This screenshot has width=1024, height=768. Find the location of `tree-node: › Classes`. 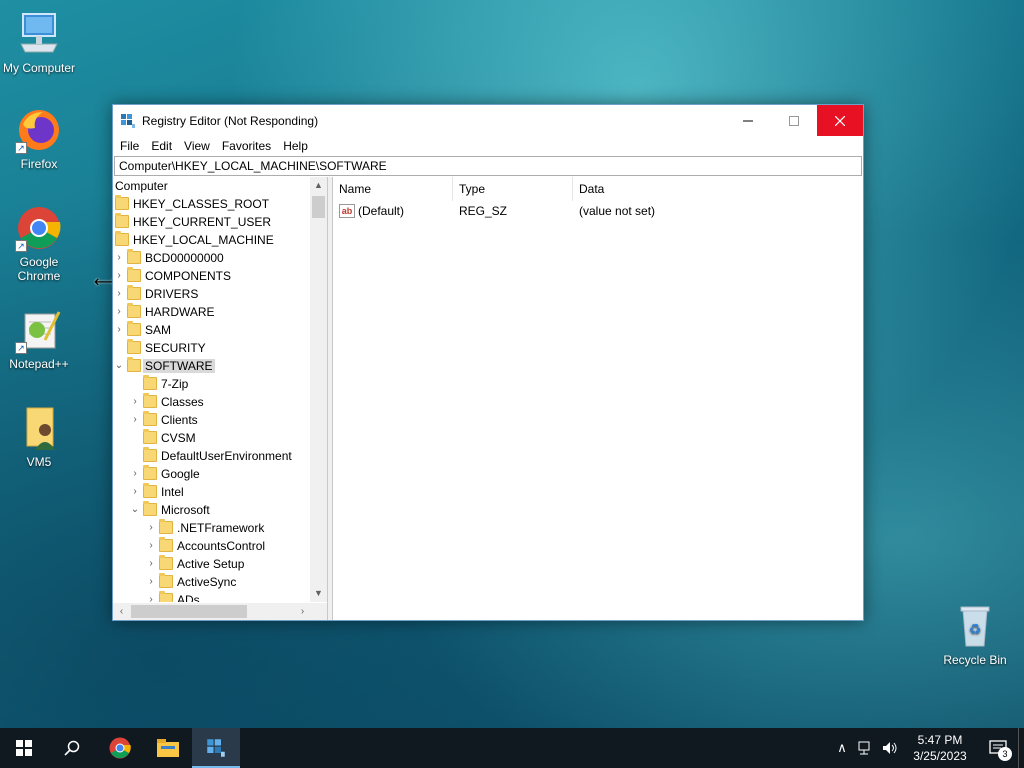

tree-node: › Classes is located at coordinates (211, 402).